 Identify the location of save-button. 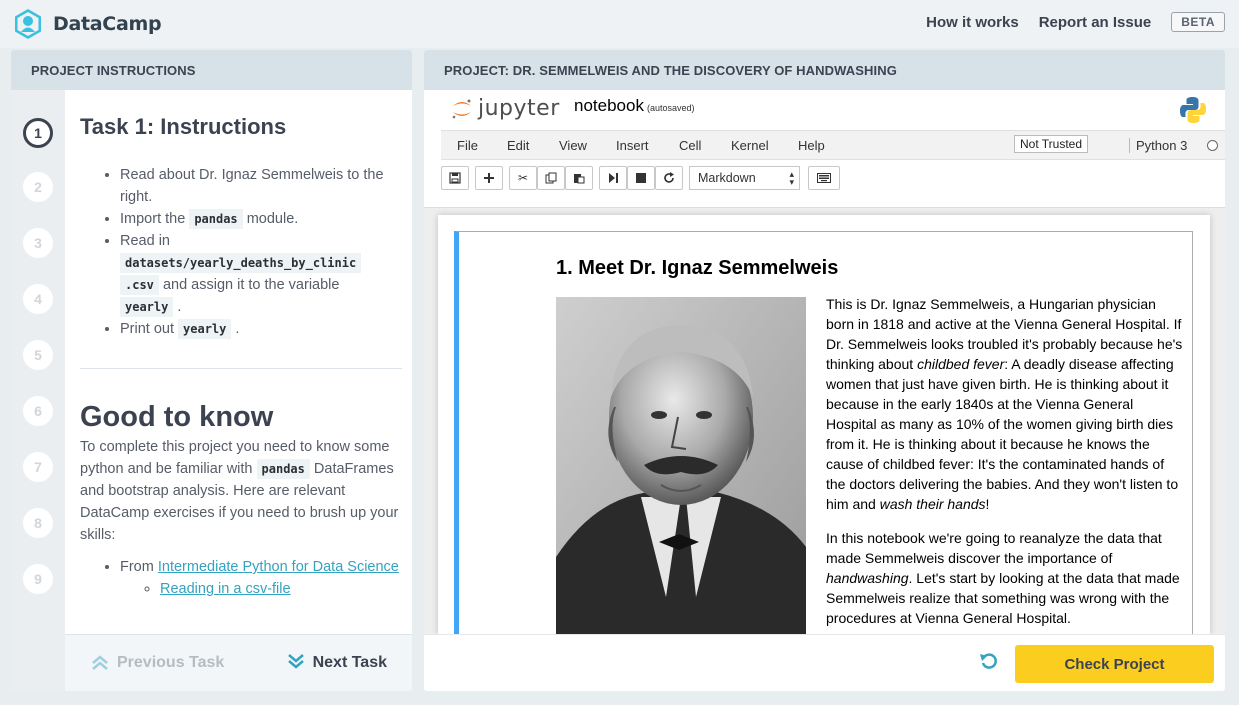
(455, 178).